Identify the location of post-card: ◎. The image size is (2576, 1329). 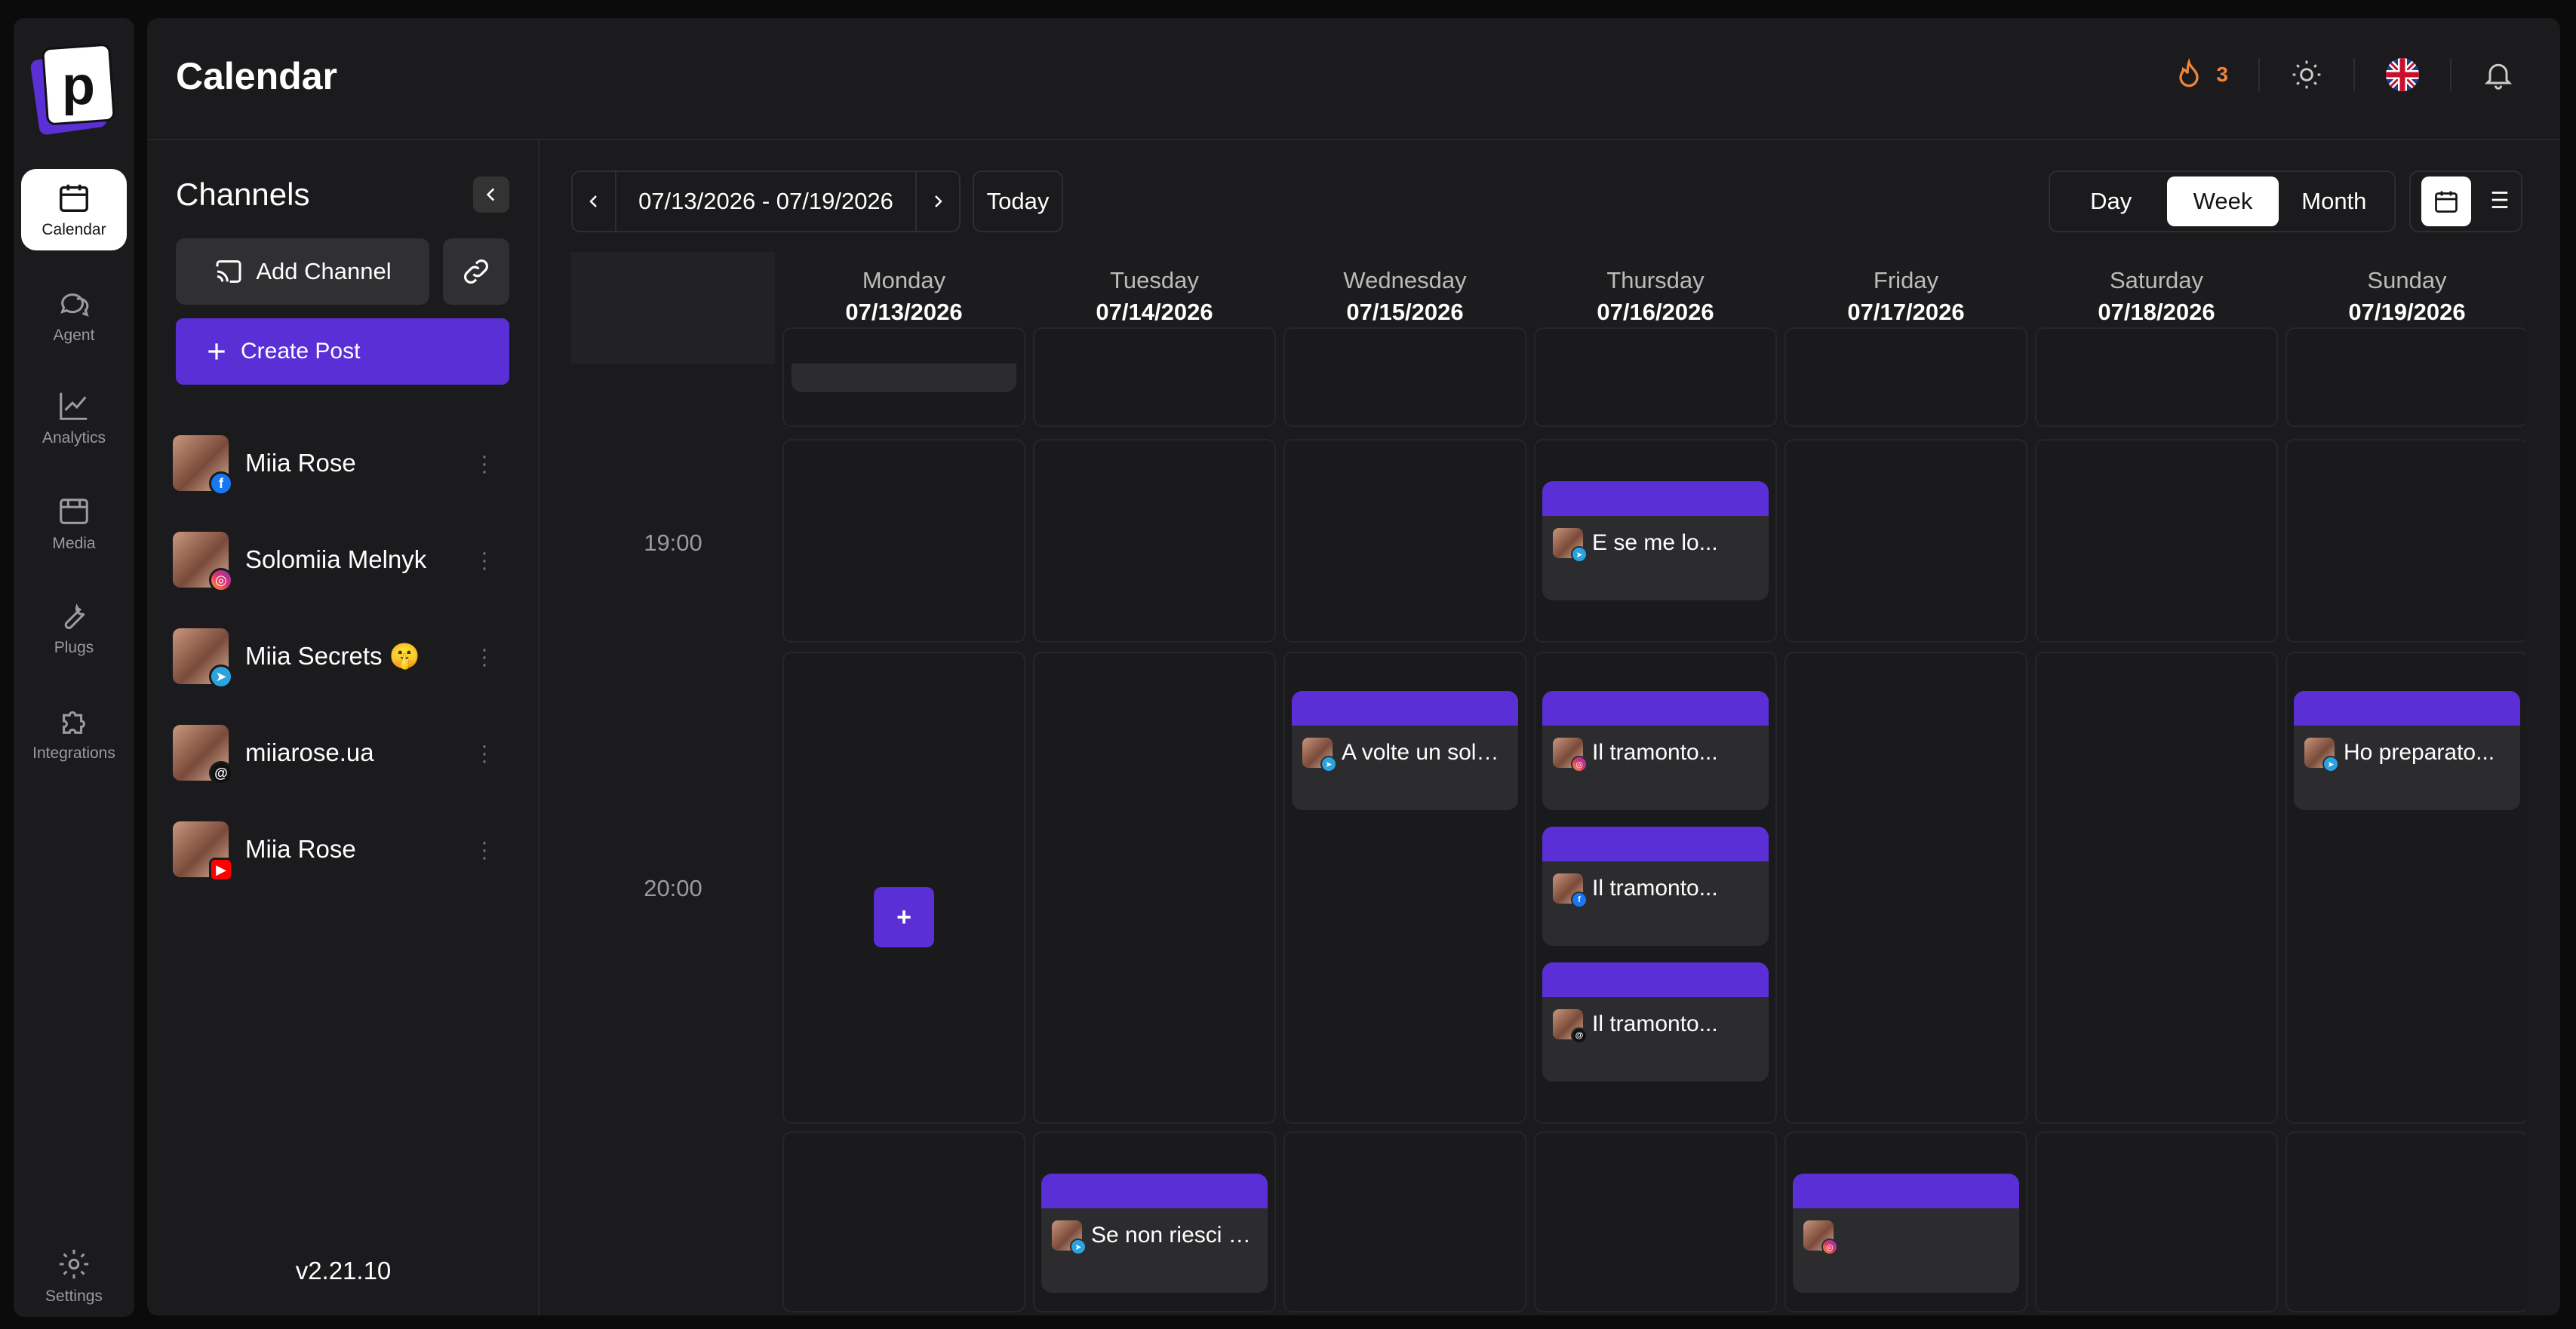
(1906, 1233).